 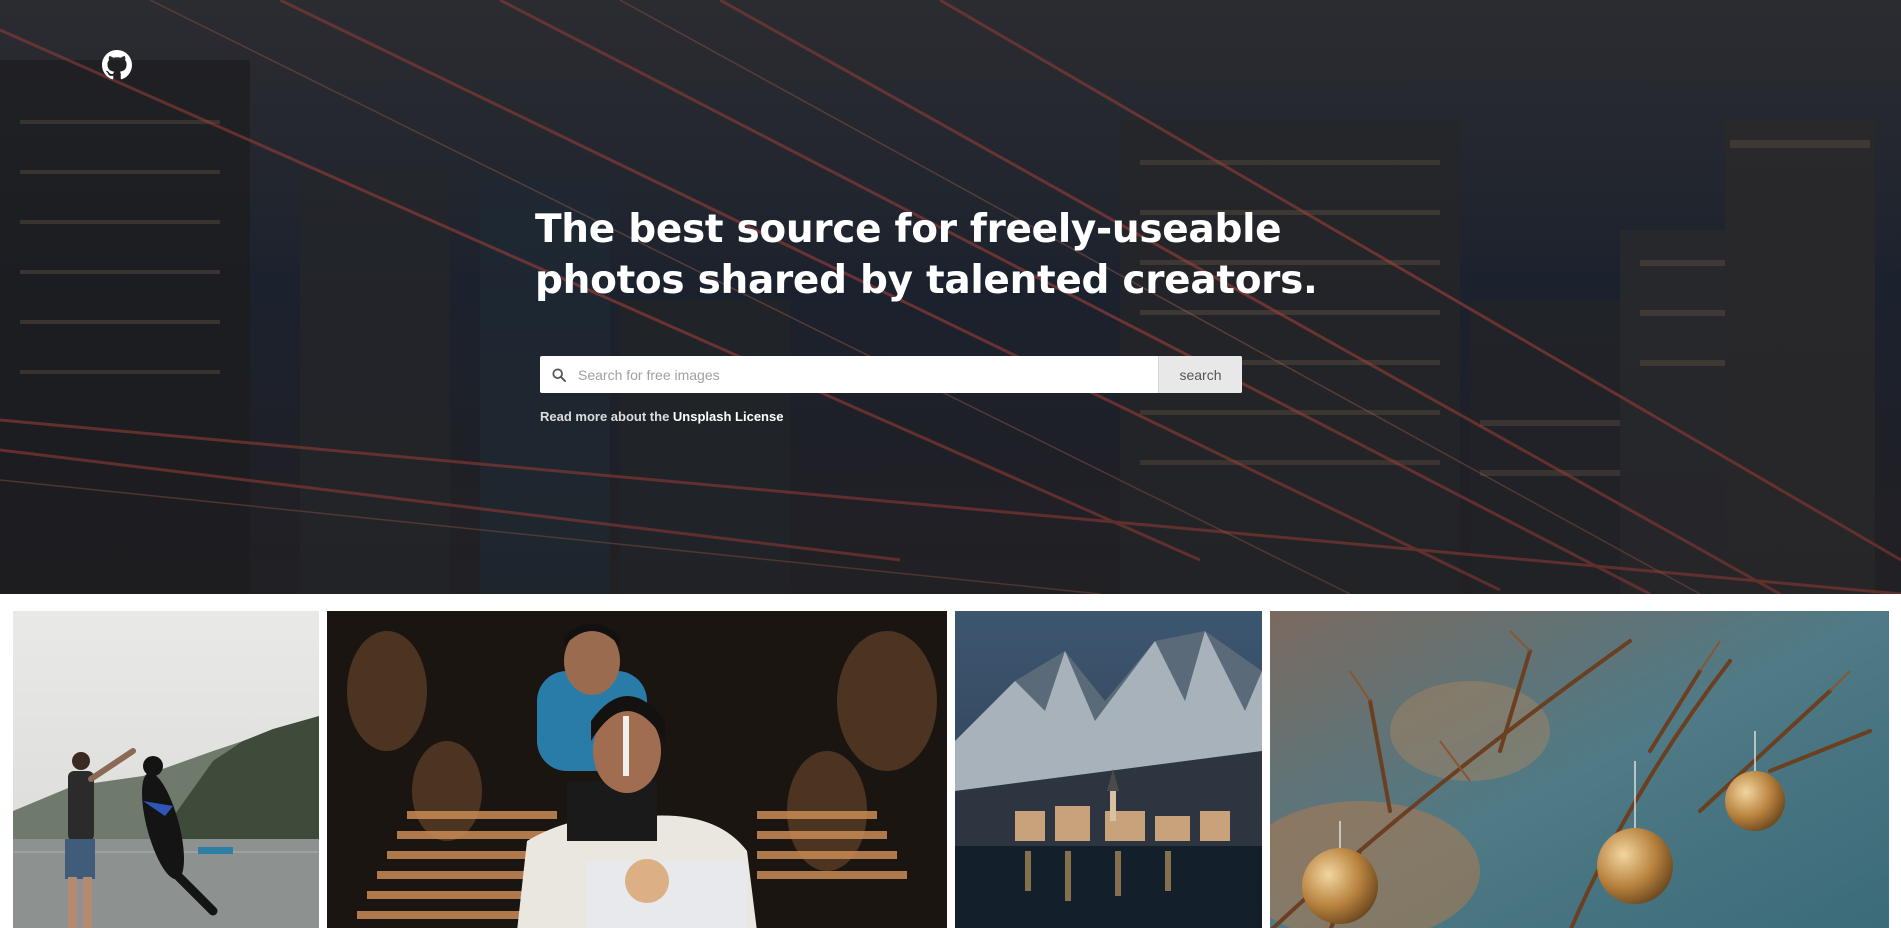 What do you see at coordinates (559, 374) in the screenshot?
I see `search-icon` at bounding box center [559, 374].